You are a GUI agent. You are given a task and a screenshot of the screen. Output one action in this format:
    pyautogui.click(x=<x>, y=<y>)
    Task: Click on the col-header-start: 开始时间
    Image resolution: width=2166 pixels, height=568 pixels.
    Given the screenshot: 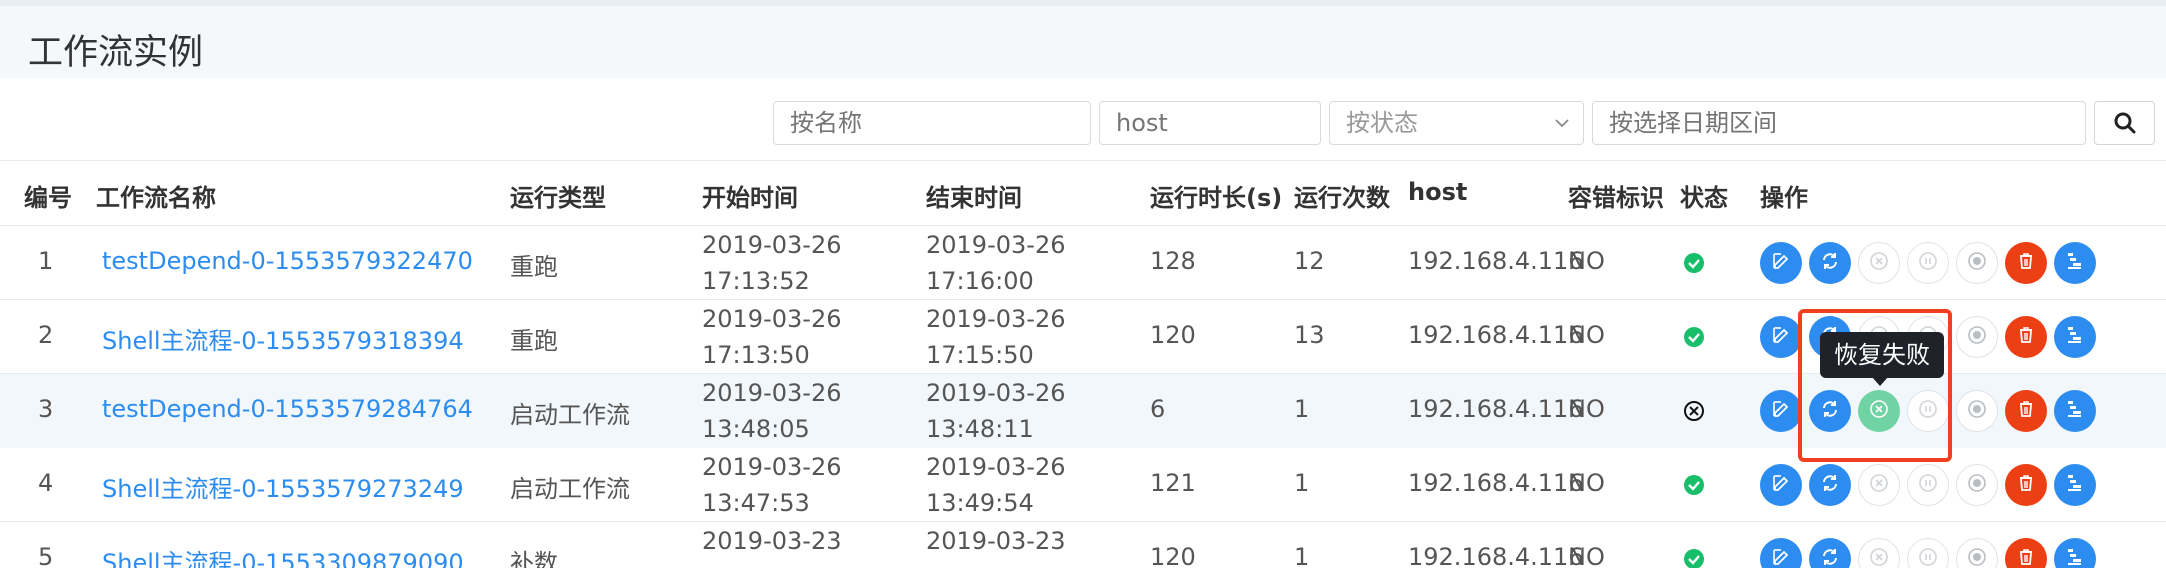 What is the action you would take?
    pyautogui.click(x=750, y=198)
    